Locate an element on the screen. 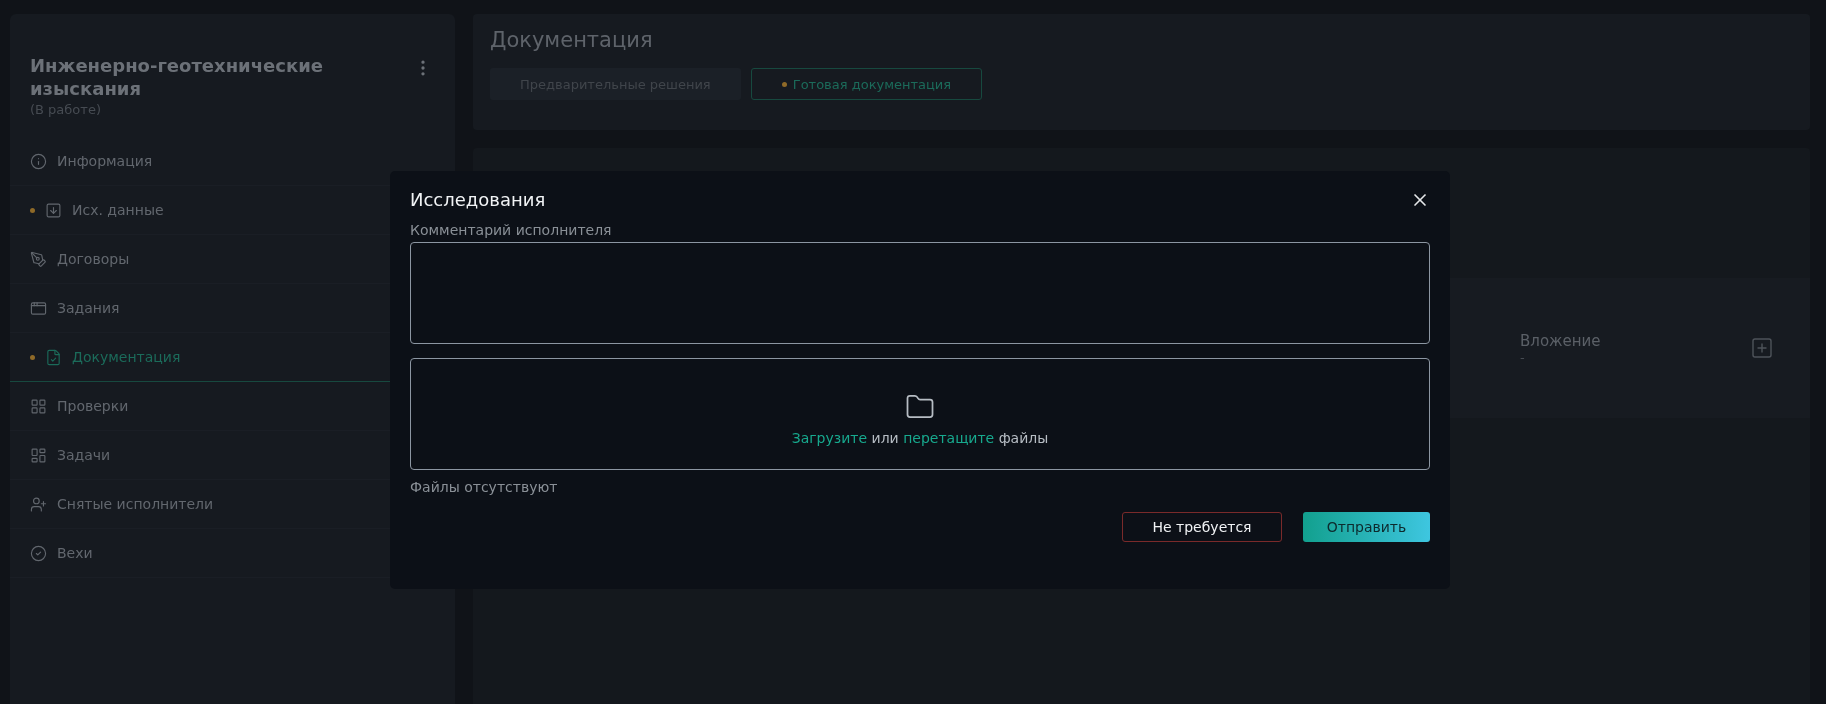  sidebar-label: Задания is located at coordinates (88, 308).